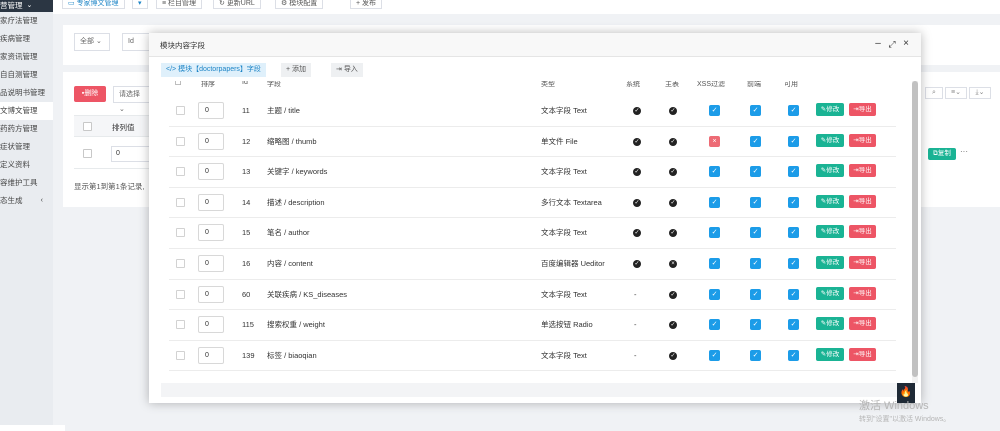 This screenshot has width=1000, height=431. I want to click on search-icon: ⌕, so click(934, 93).